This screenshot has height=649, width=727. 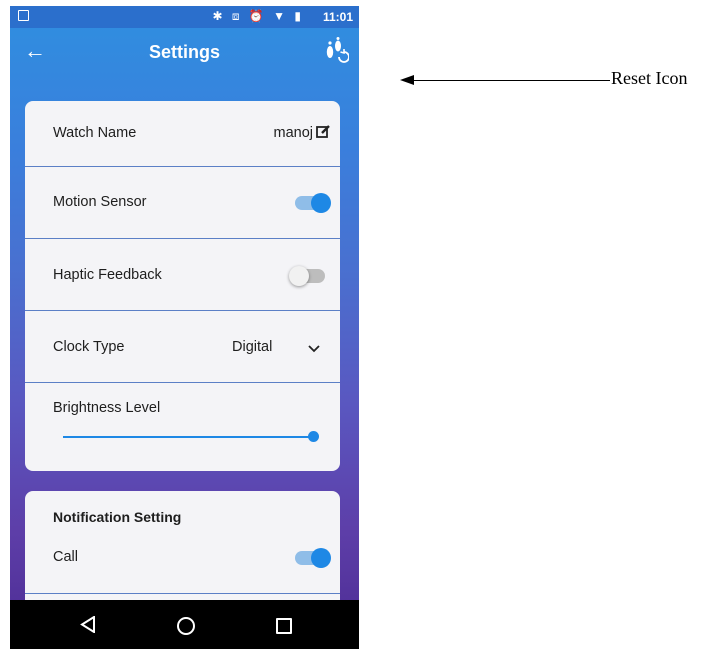 I want to click on haptic-feedback-toggle, so click(x=307, y=276).